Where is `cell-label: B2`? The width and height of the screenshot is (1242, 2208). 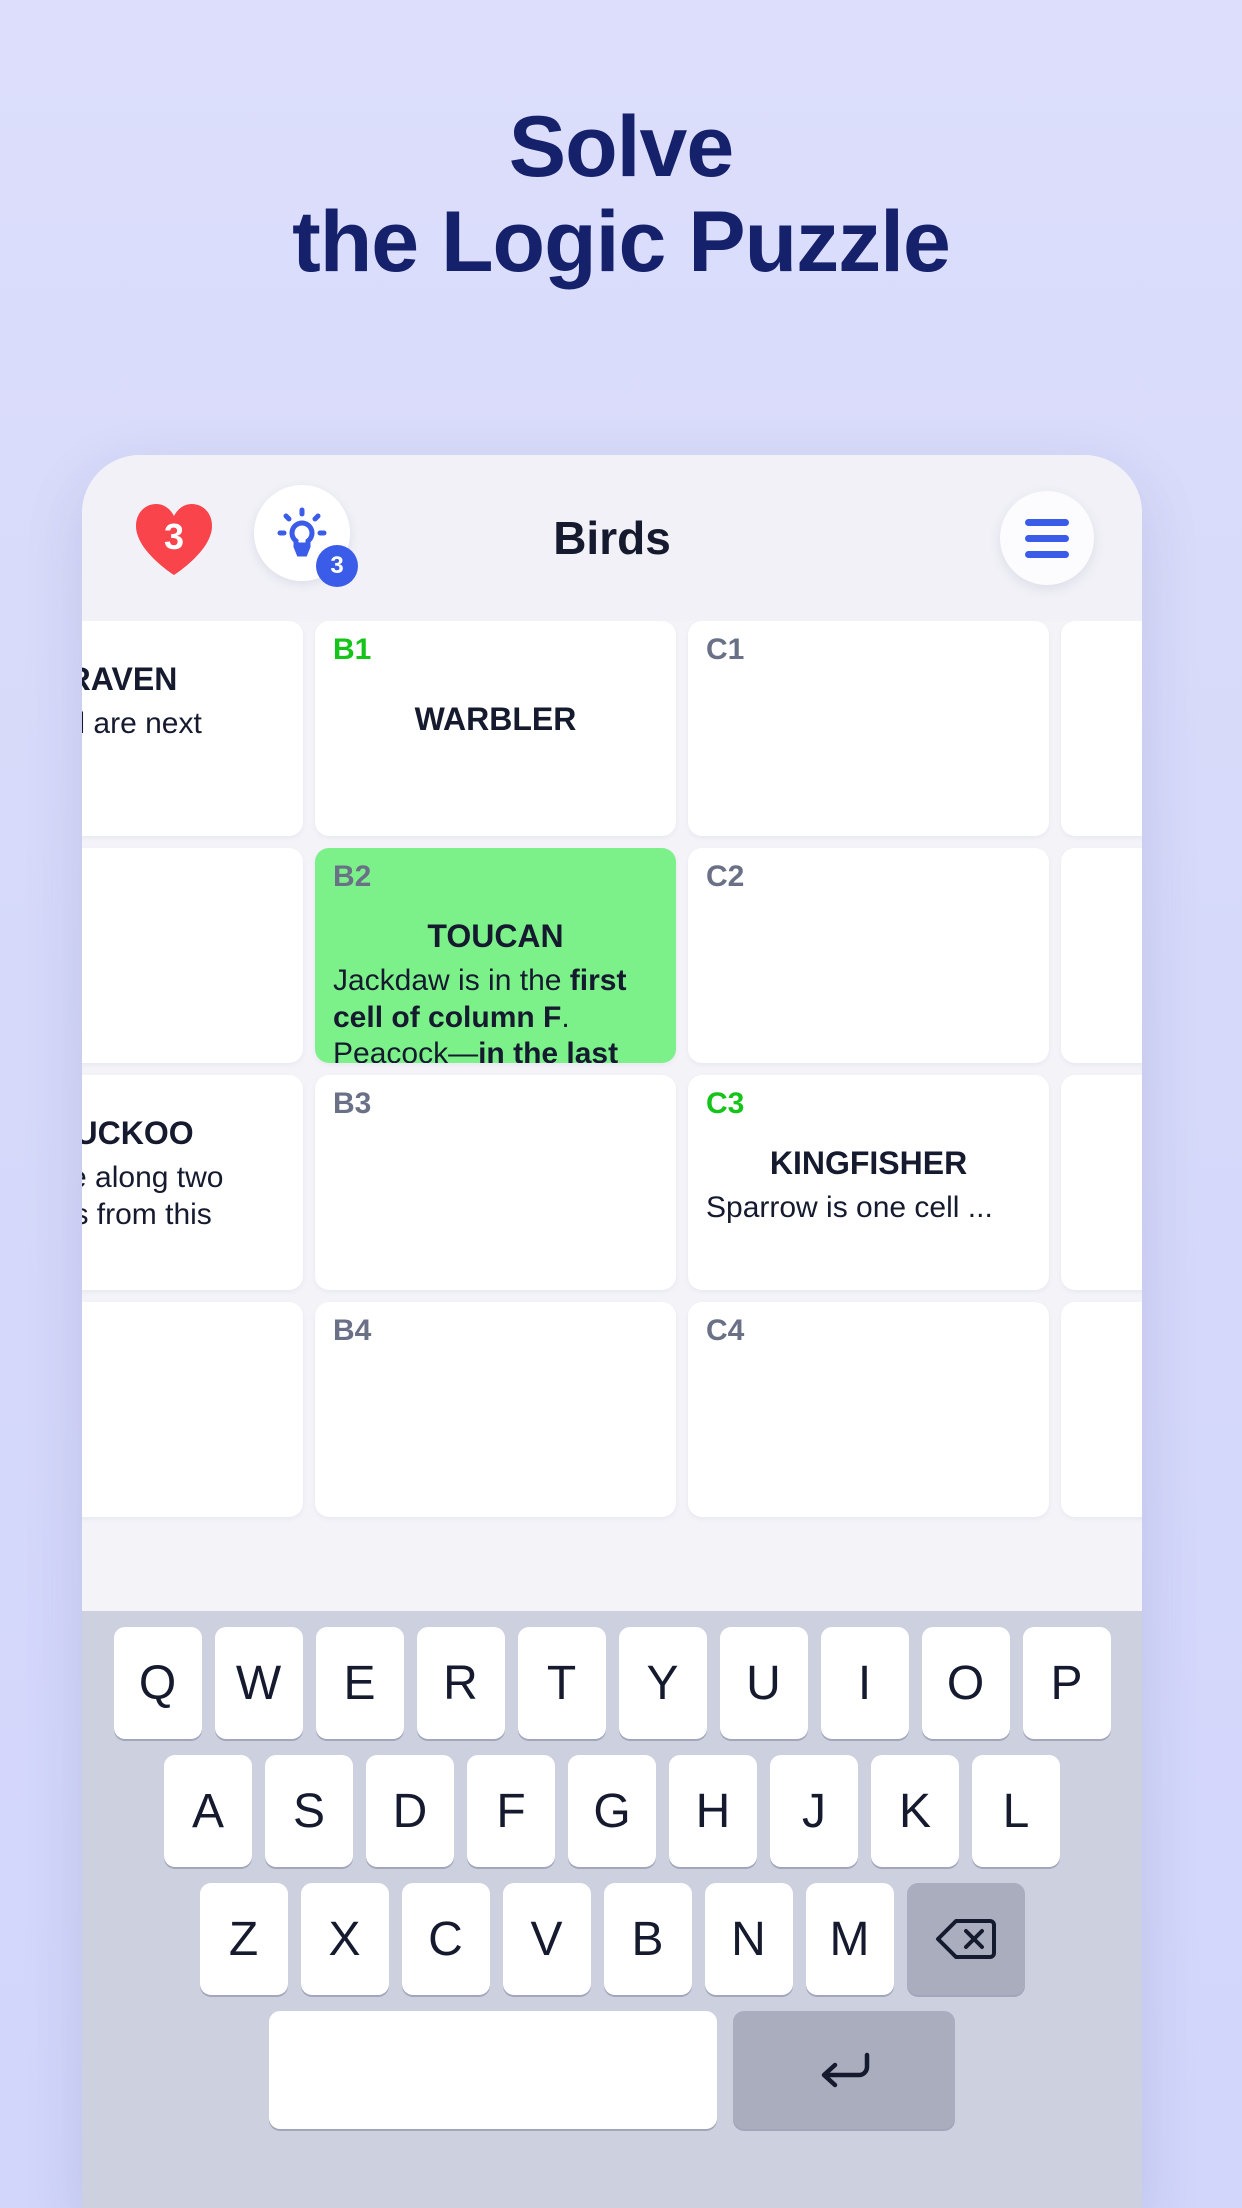 cell-label: B2 is located at coordinates (352, 876).